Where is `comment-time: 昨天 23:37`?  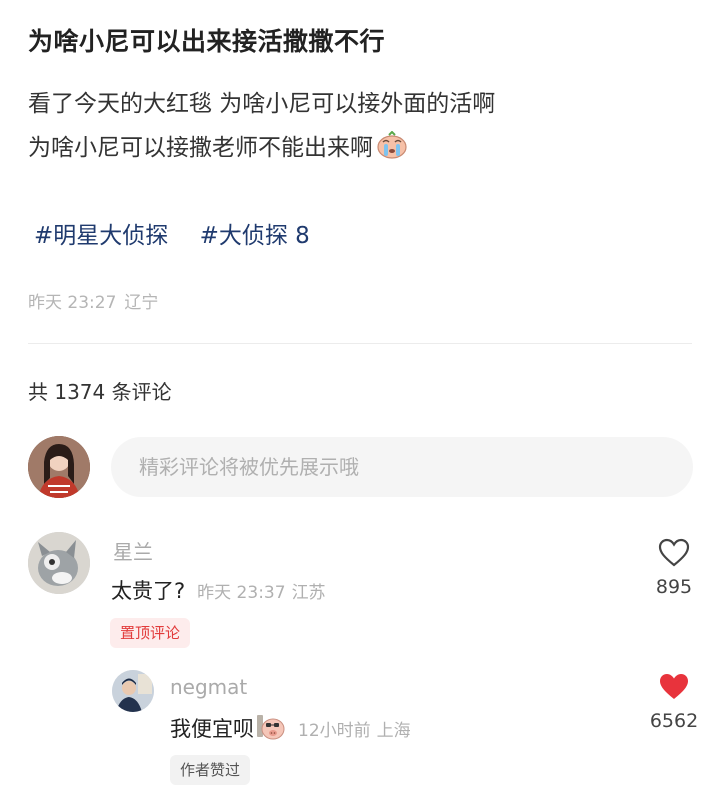 comment-time: 昨天 23:37 is located at coordinates (241, 593).